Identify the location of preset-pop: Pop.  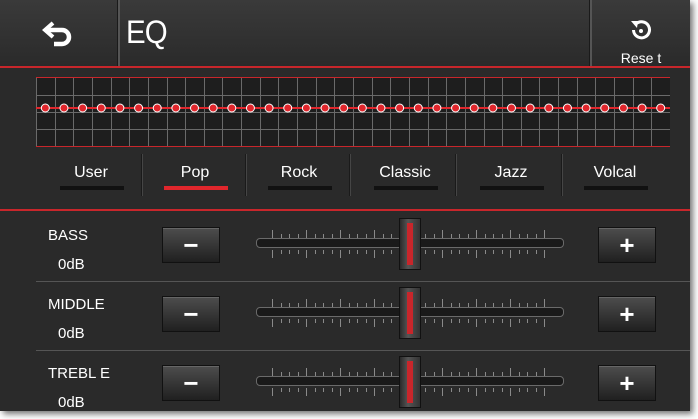
(195, 176).